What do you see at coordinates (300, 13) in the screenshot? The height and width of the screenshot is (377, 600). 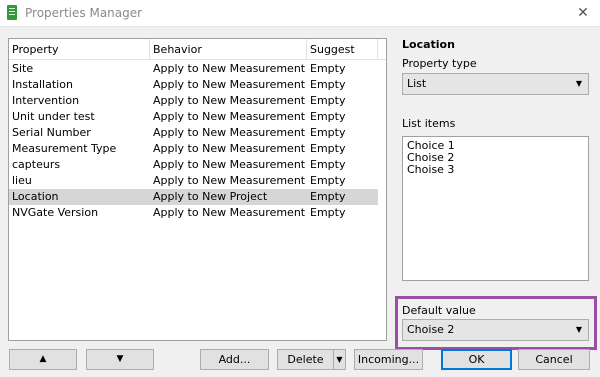 I see `title-bar: Properties Manager ✕` at bounding box center [300, 13].